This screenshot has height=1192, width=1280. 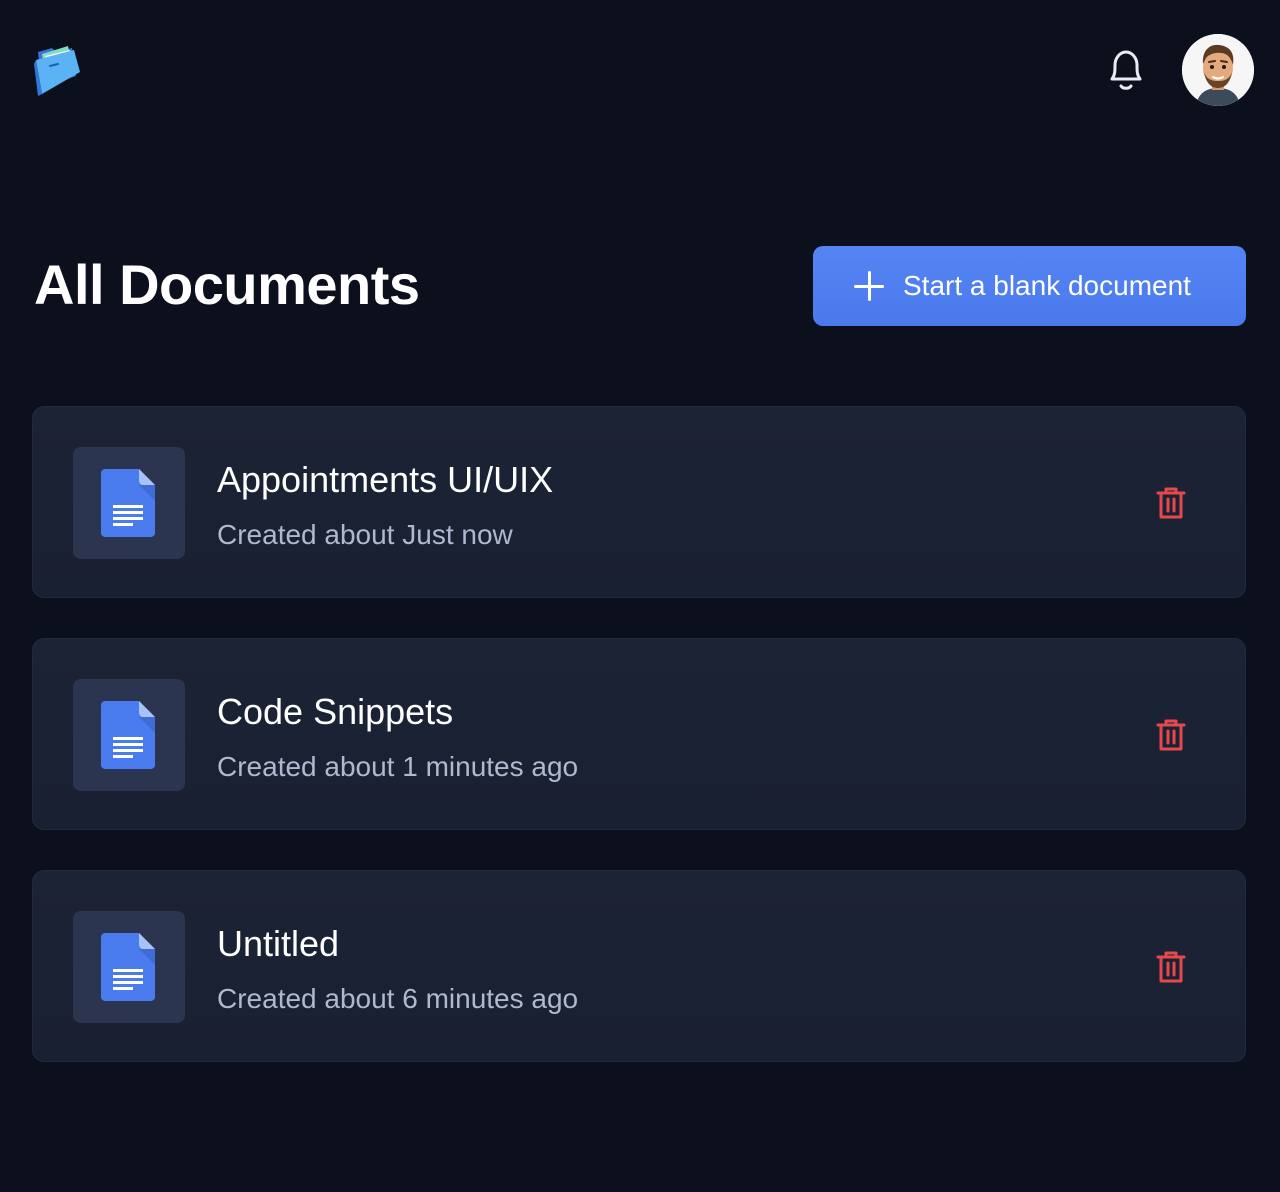 What do you see at coordinates (385, 479) in the screenshot?
I see `document-name: Appointments UI/UIX` at bounding box center [385, 479].